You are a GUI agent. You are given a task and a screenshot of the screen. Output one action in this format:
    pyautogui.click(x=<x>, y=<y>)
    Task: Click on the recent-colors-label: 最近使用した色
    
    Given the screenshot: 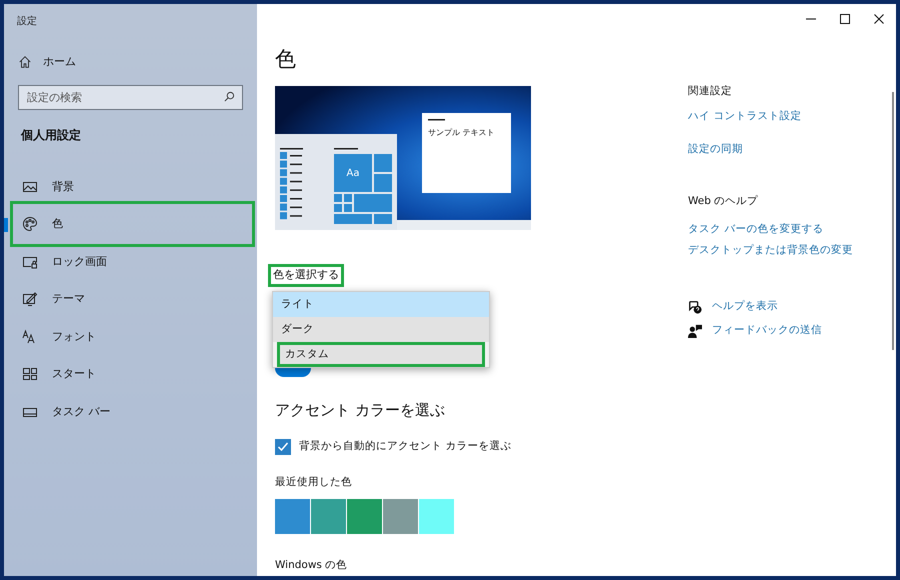 What is the action you would take?
    pyautogui.click(x=314, y=482)
    